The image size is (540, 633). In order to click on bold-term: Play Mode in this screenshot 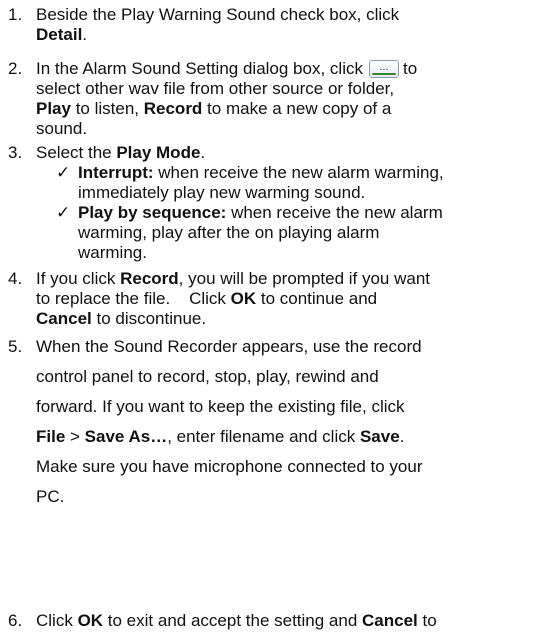, I will do `click(158, 152)`.